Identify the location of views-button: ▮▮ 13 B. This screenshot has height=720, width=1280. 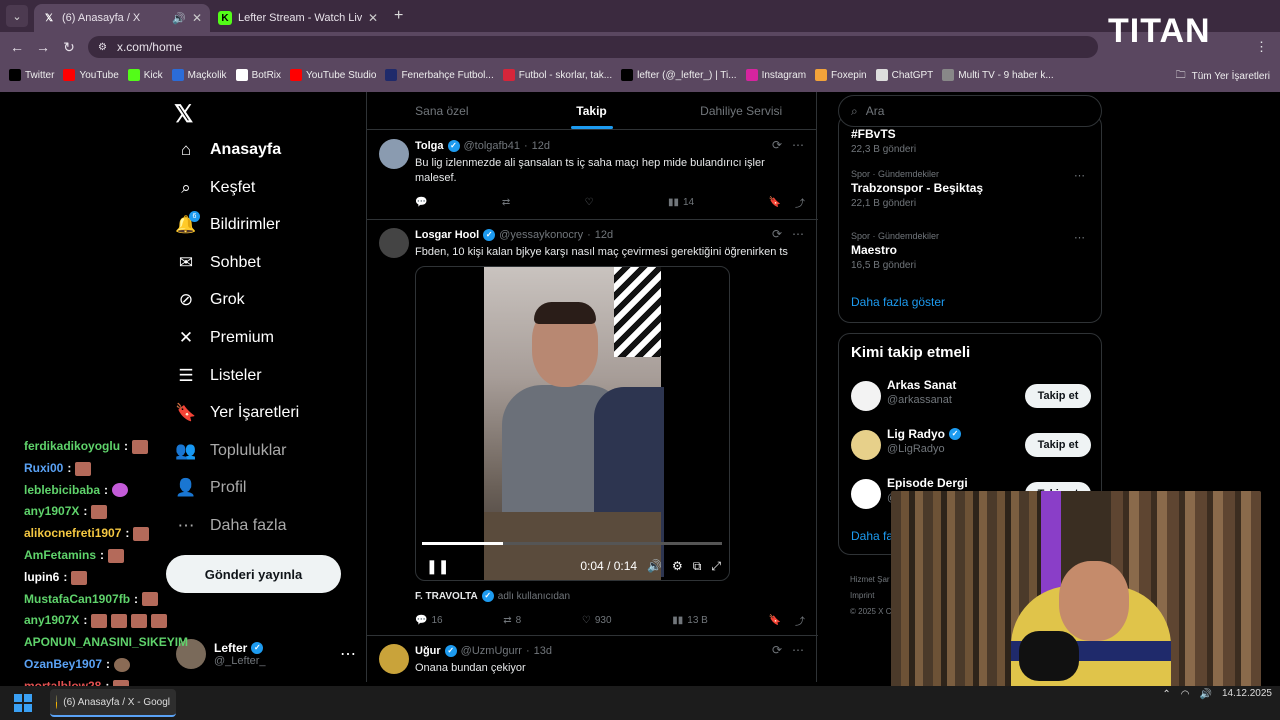
(690, 620).